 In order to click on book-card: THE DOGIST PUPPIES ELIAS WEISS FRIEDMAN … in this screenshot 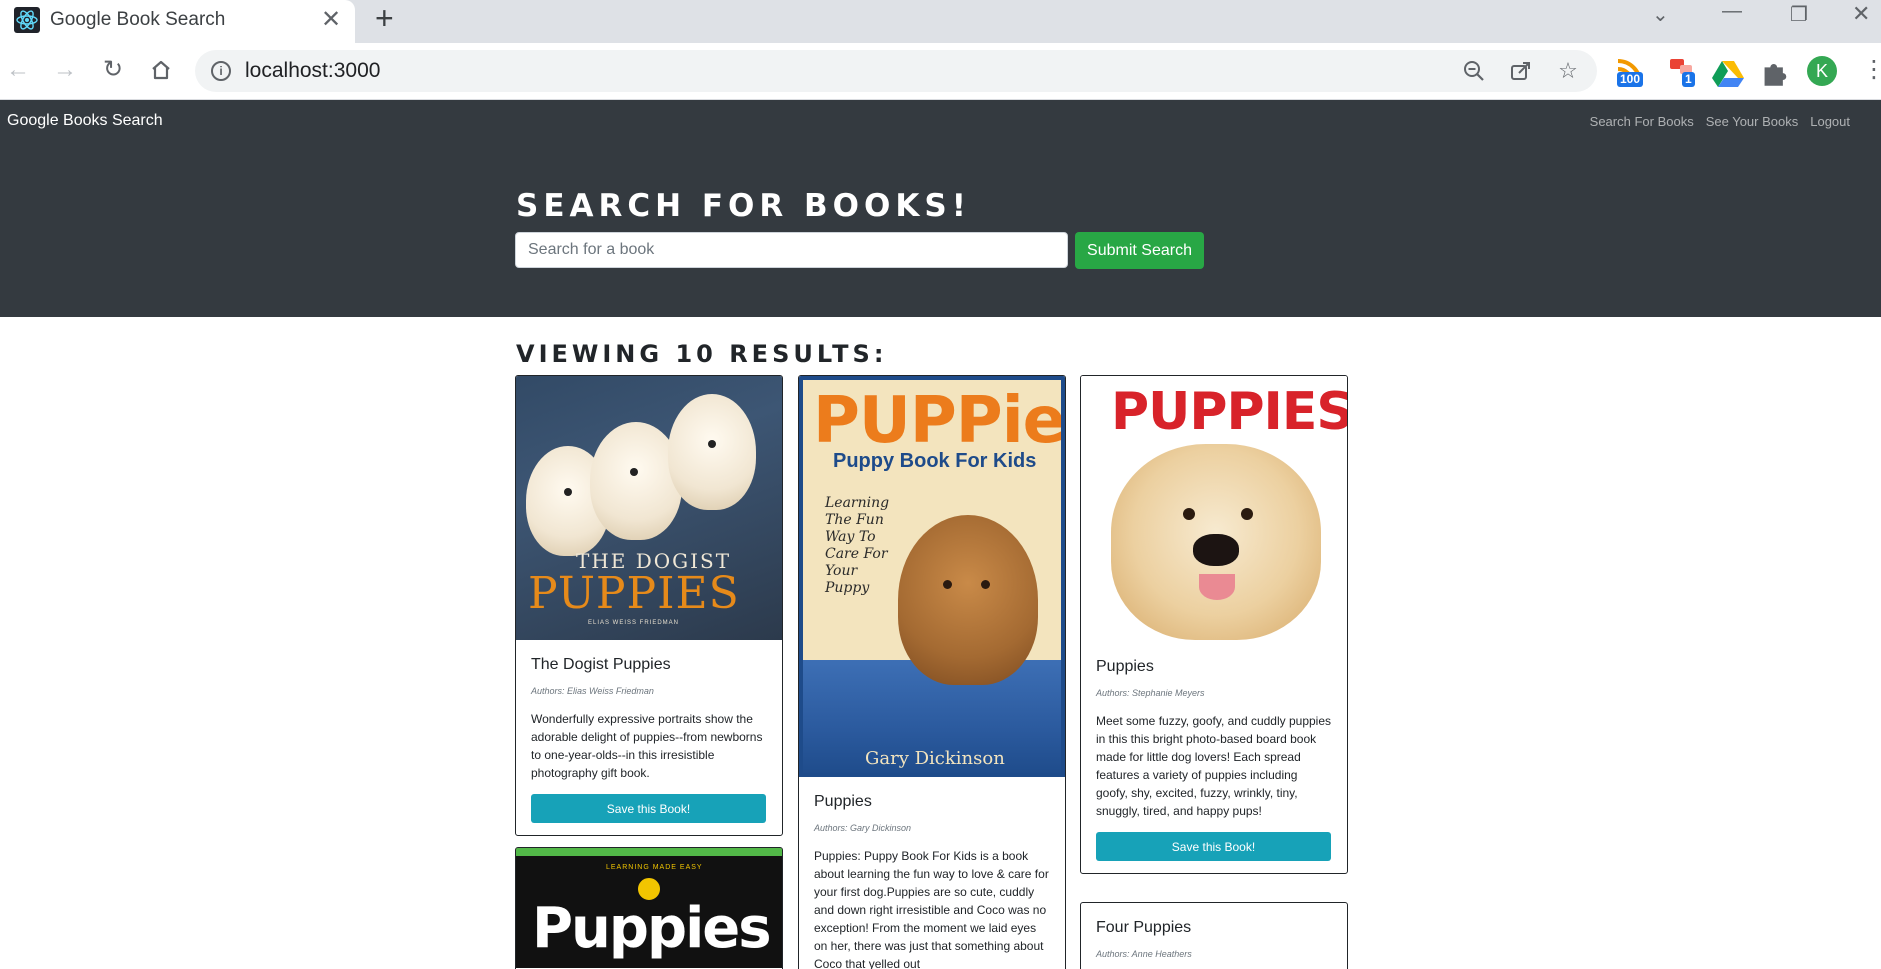, I will do `click(649, 605)`.